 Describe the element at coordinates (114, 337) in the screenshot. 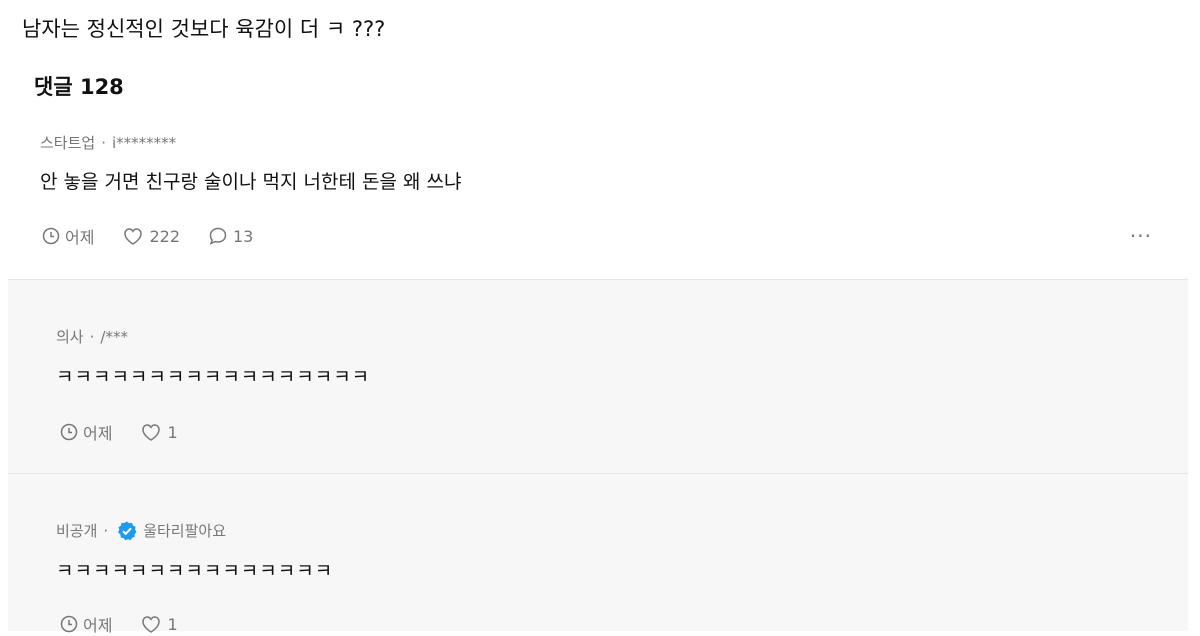

I see `reply-user: /***` at that location.